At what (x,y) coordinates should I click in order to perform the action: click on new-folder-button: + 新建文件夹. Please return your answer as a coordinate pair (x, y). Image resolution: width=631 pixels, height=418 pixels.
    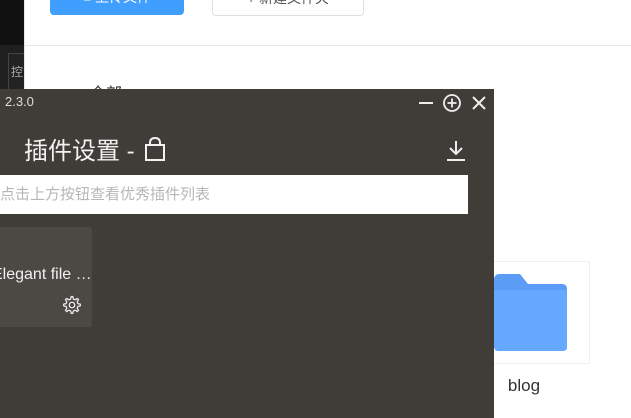
    Looking at the image, I should click on (288, 8).